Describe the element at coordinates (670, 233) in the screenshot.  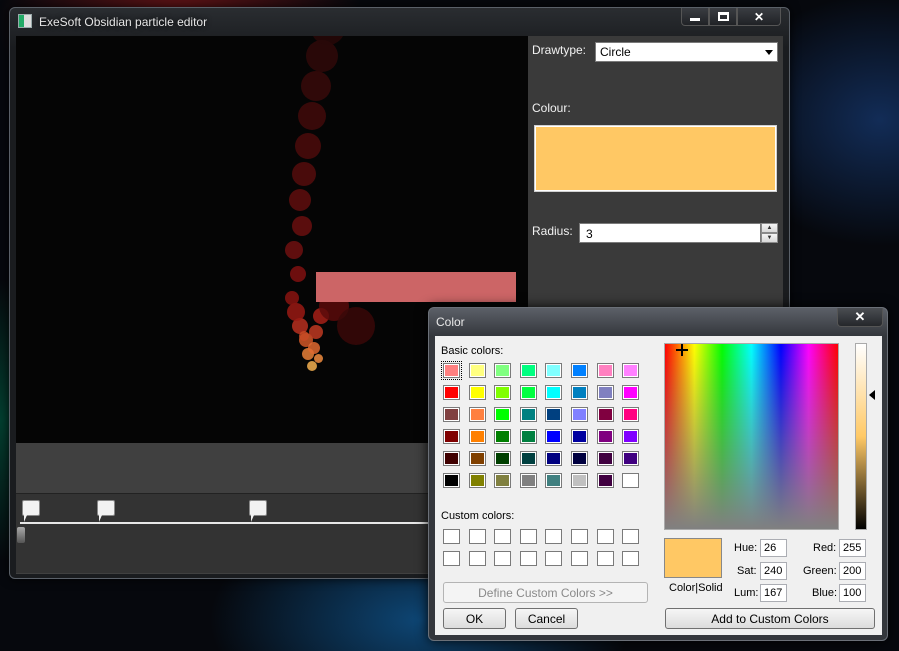
I see `radius-input: 3` at that location.